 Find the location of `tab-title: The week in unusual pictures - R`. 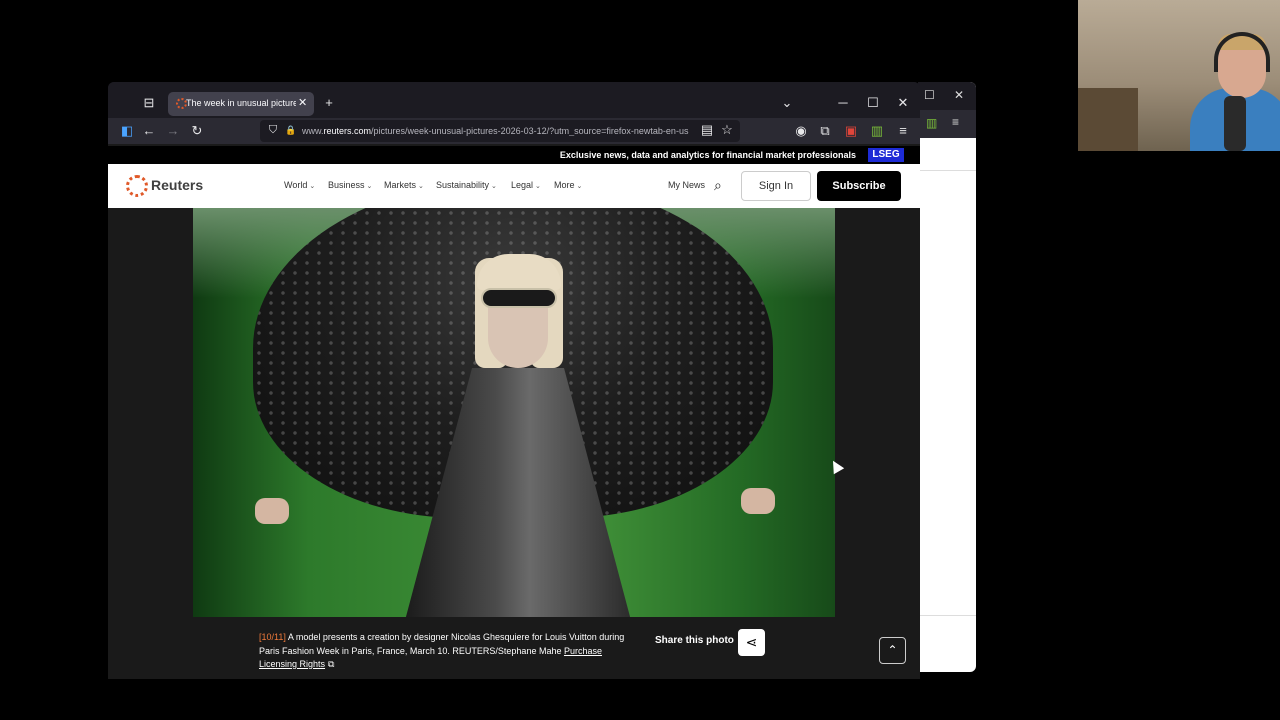

tab-title: The week in unusual pictures - R is located at coordinates (241, 103).